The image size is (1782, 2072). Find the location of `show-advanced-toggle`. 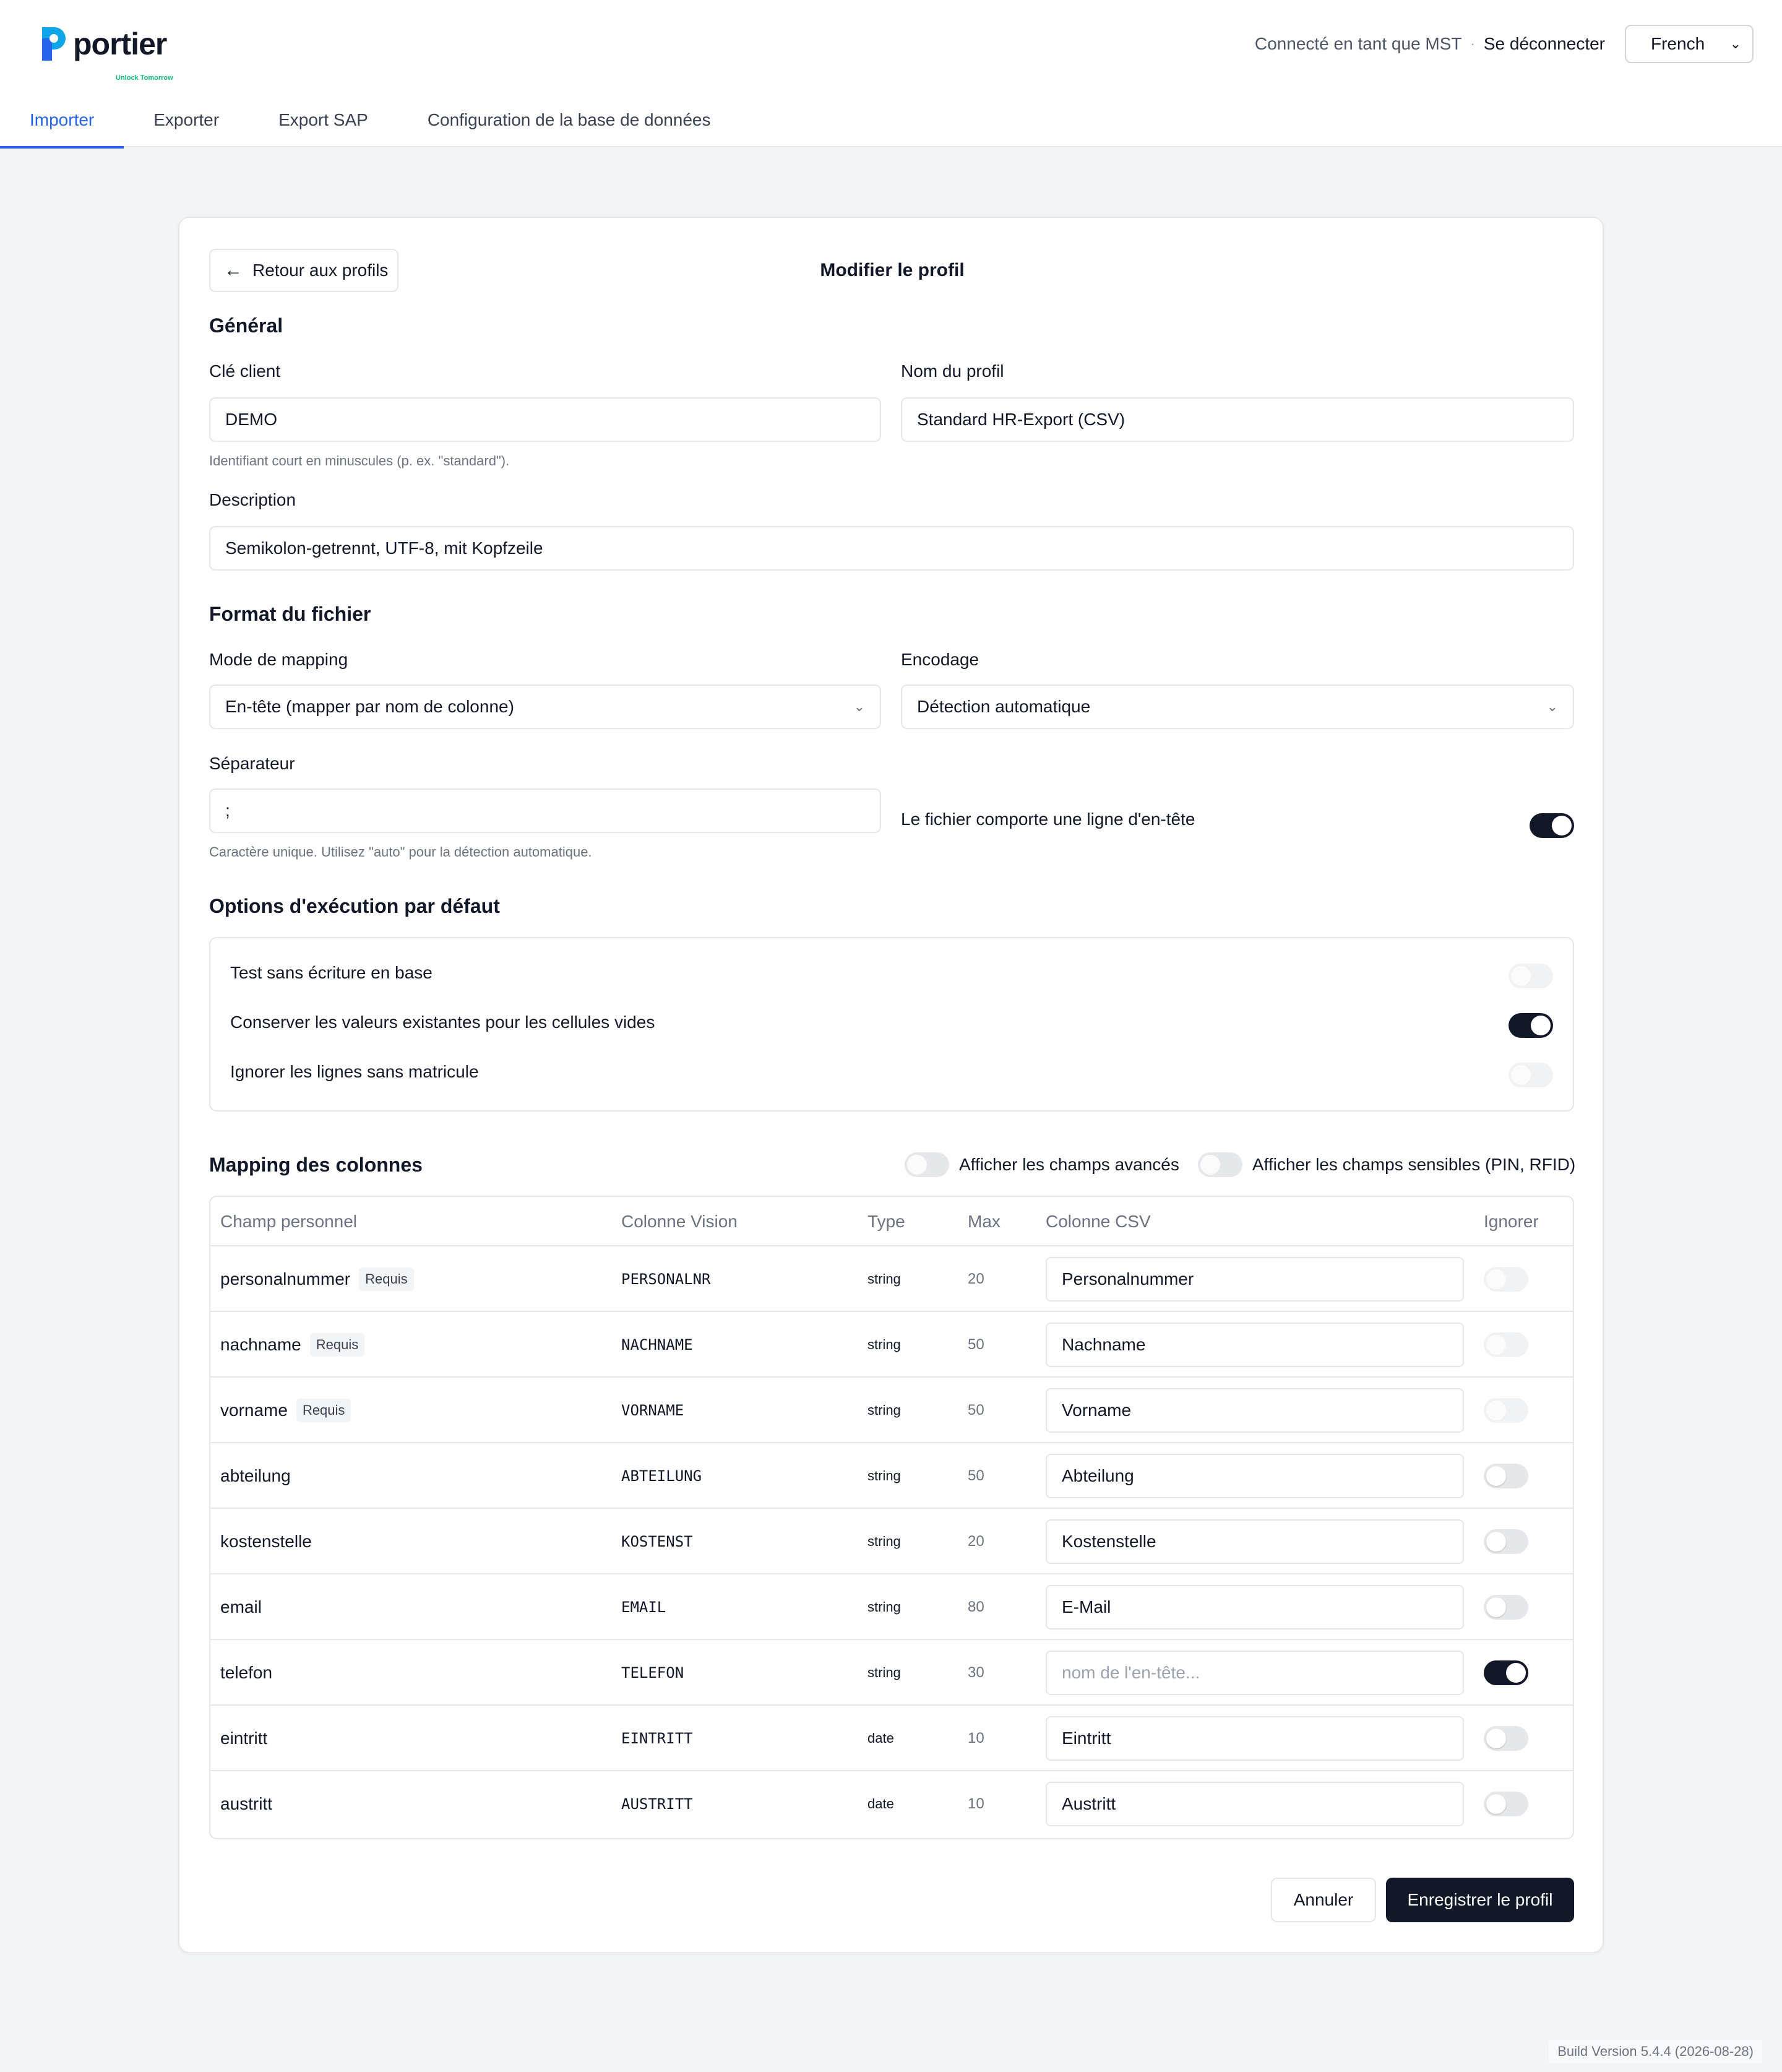

show-advanced-toggle is located at coordinates (927, 1165).